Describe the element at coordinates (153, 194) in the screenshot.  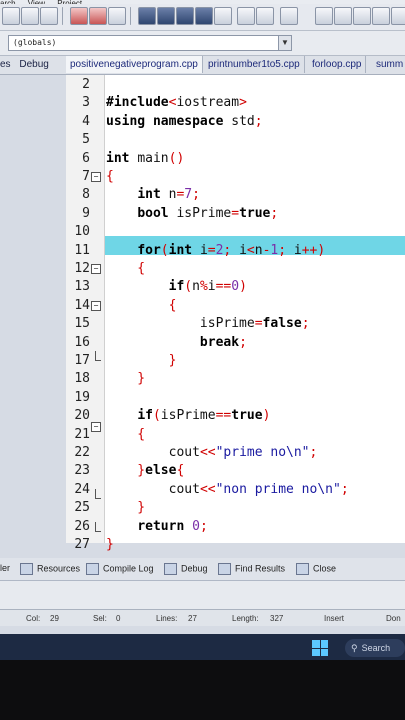
I see `code-line: int n=7;` at that location.